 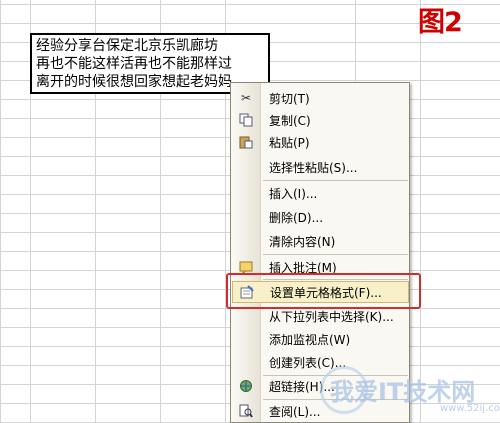 What do you see at coordinates (290, 120) in the screenshot?
I see `menu-item-label: 复制(C)` at bounding box center [290, 120].